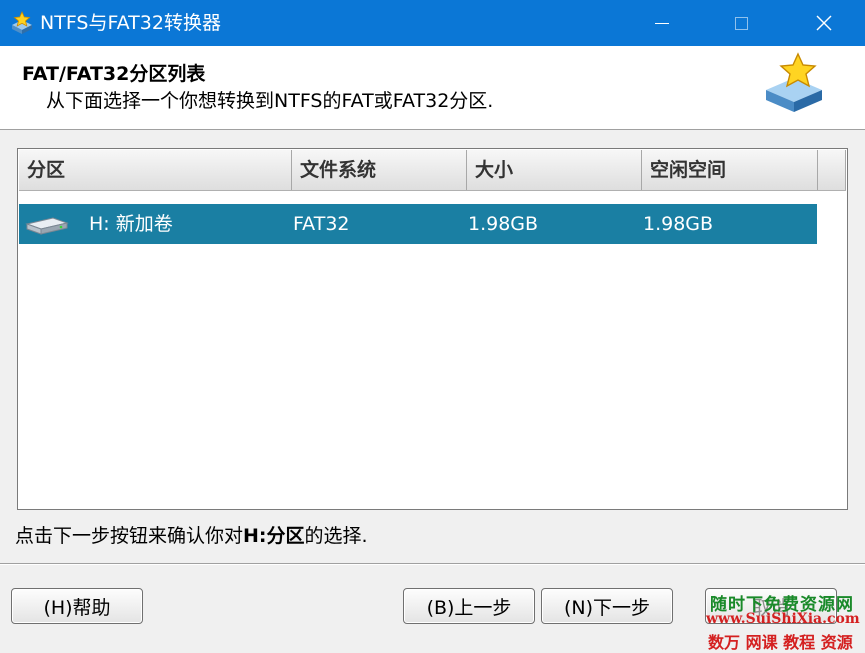 The height and width of the screenshot is (653, 865). I want to click on maximize-button, so click(741, 23).